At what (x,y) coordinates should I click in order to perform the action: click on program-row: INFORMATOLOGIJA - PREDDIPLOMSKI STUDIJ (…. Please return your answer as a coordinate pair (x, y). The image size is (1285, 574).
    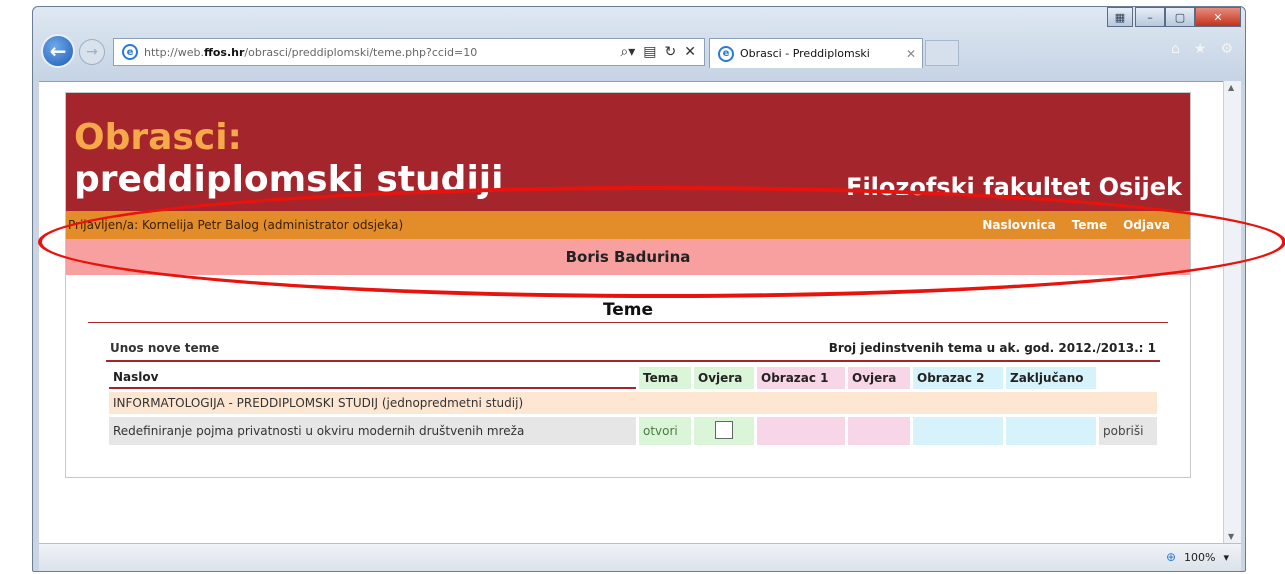
    Looking at the image, I should click on (633, 403).